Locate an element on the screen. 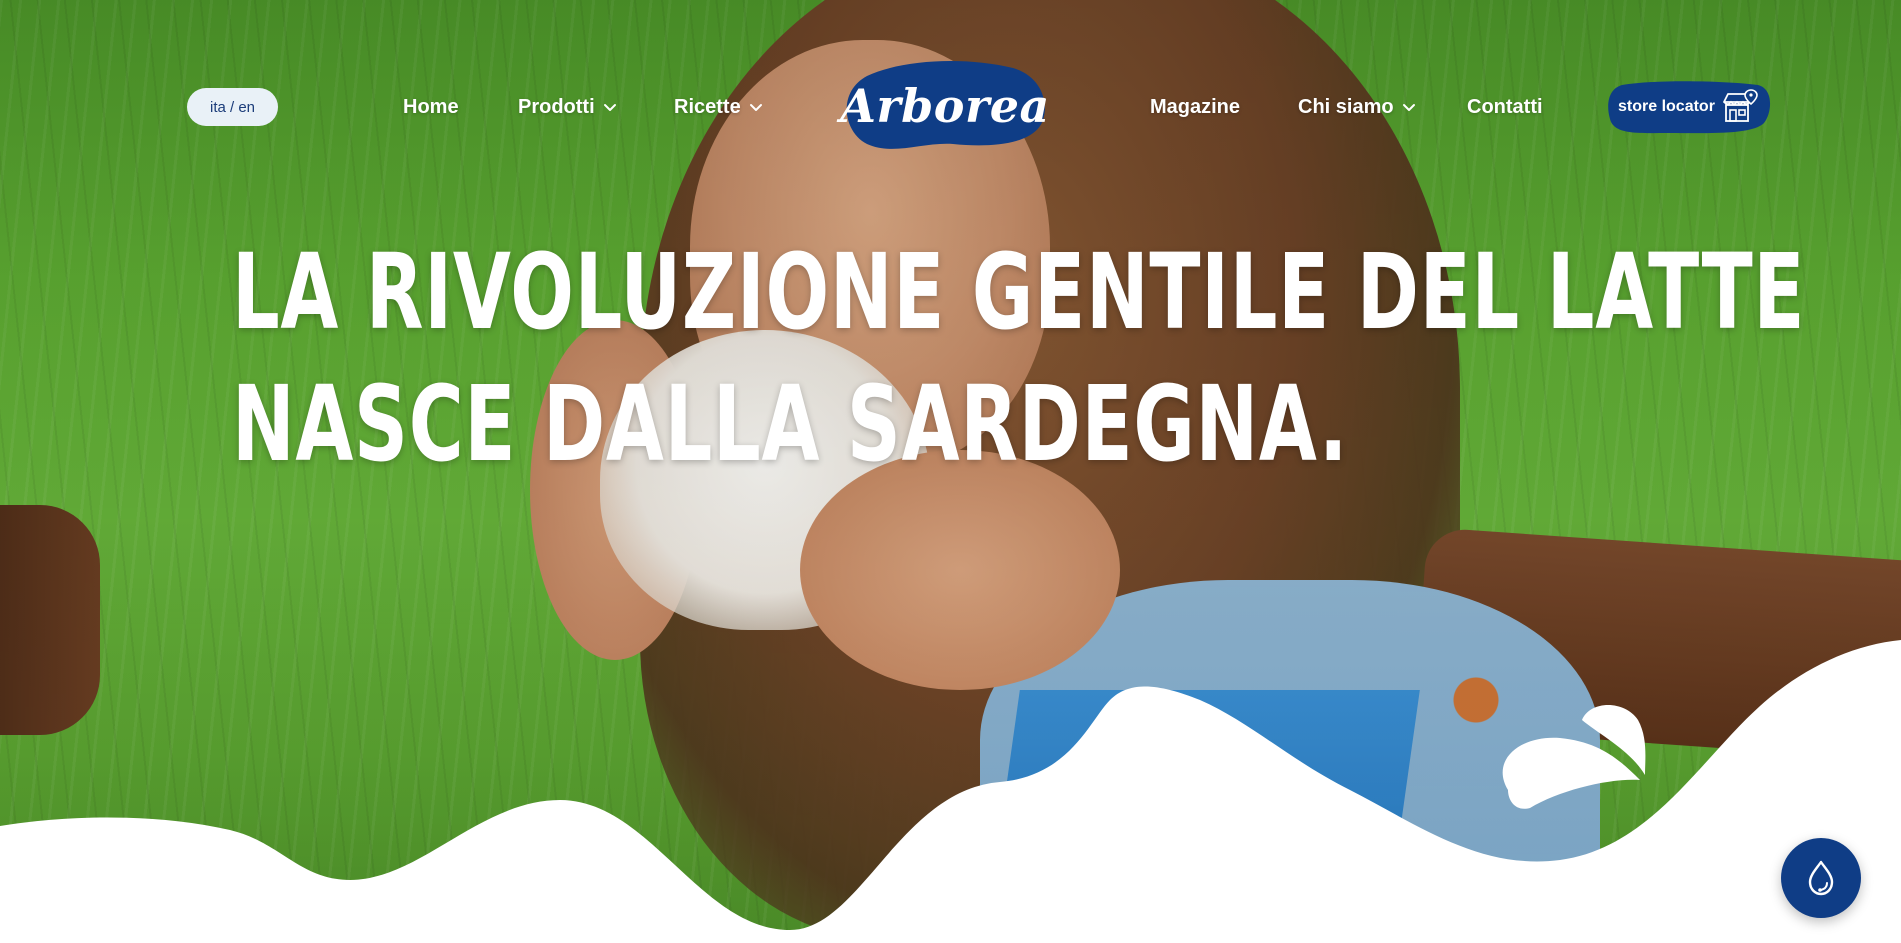  brand-logo: Arborea is located at coordinates (945, 106).